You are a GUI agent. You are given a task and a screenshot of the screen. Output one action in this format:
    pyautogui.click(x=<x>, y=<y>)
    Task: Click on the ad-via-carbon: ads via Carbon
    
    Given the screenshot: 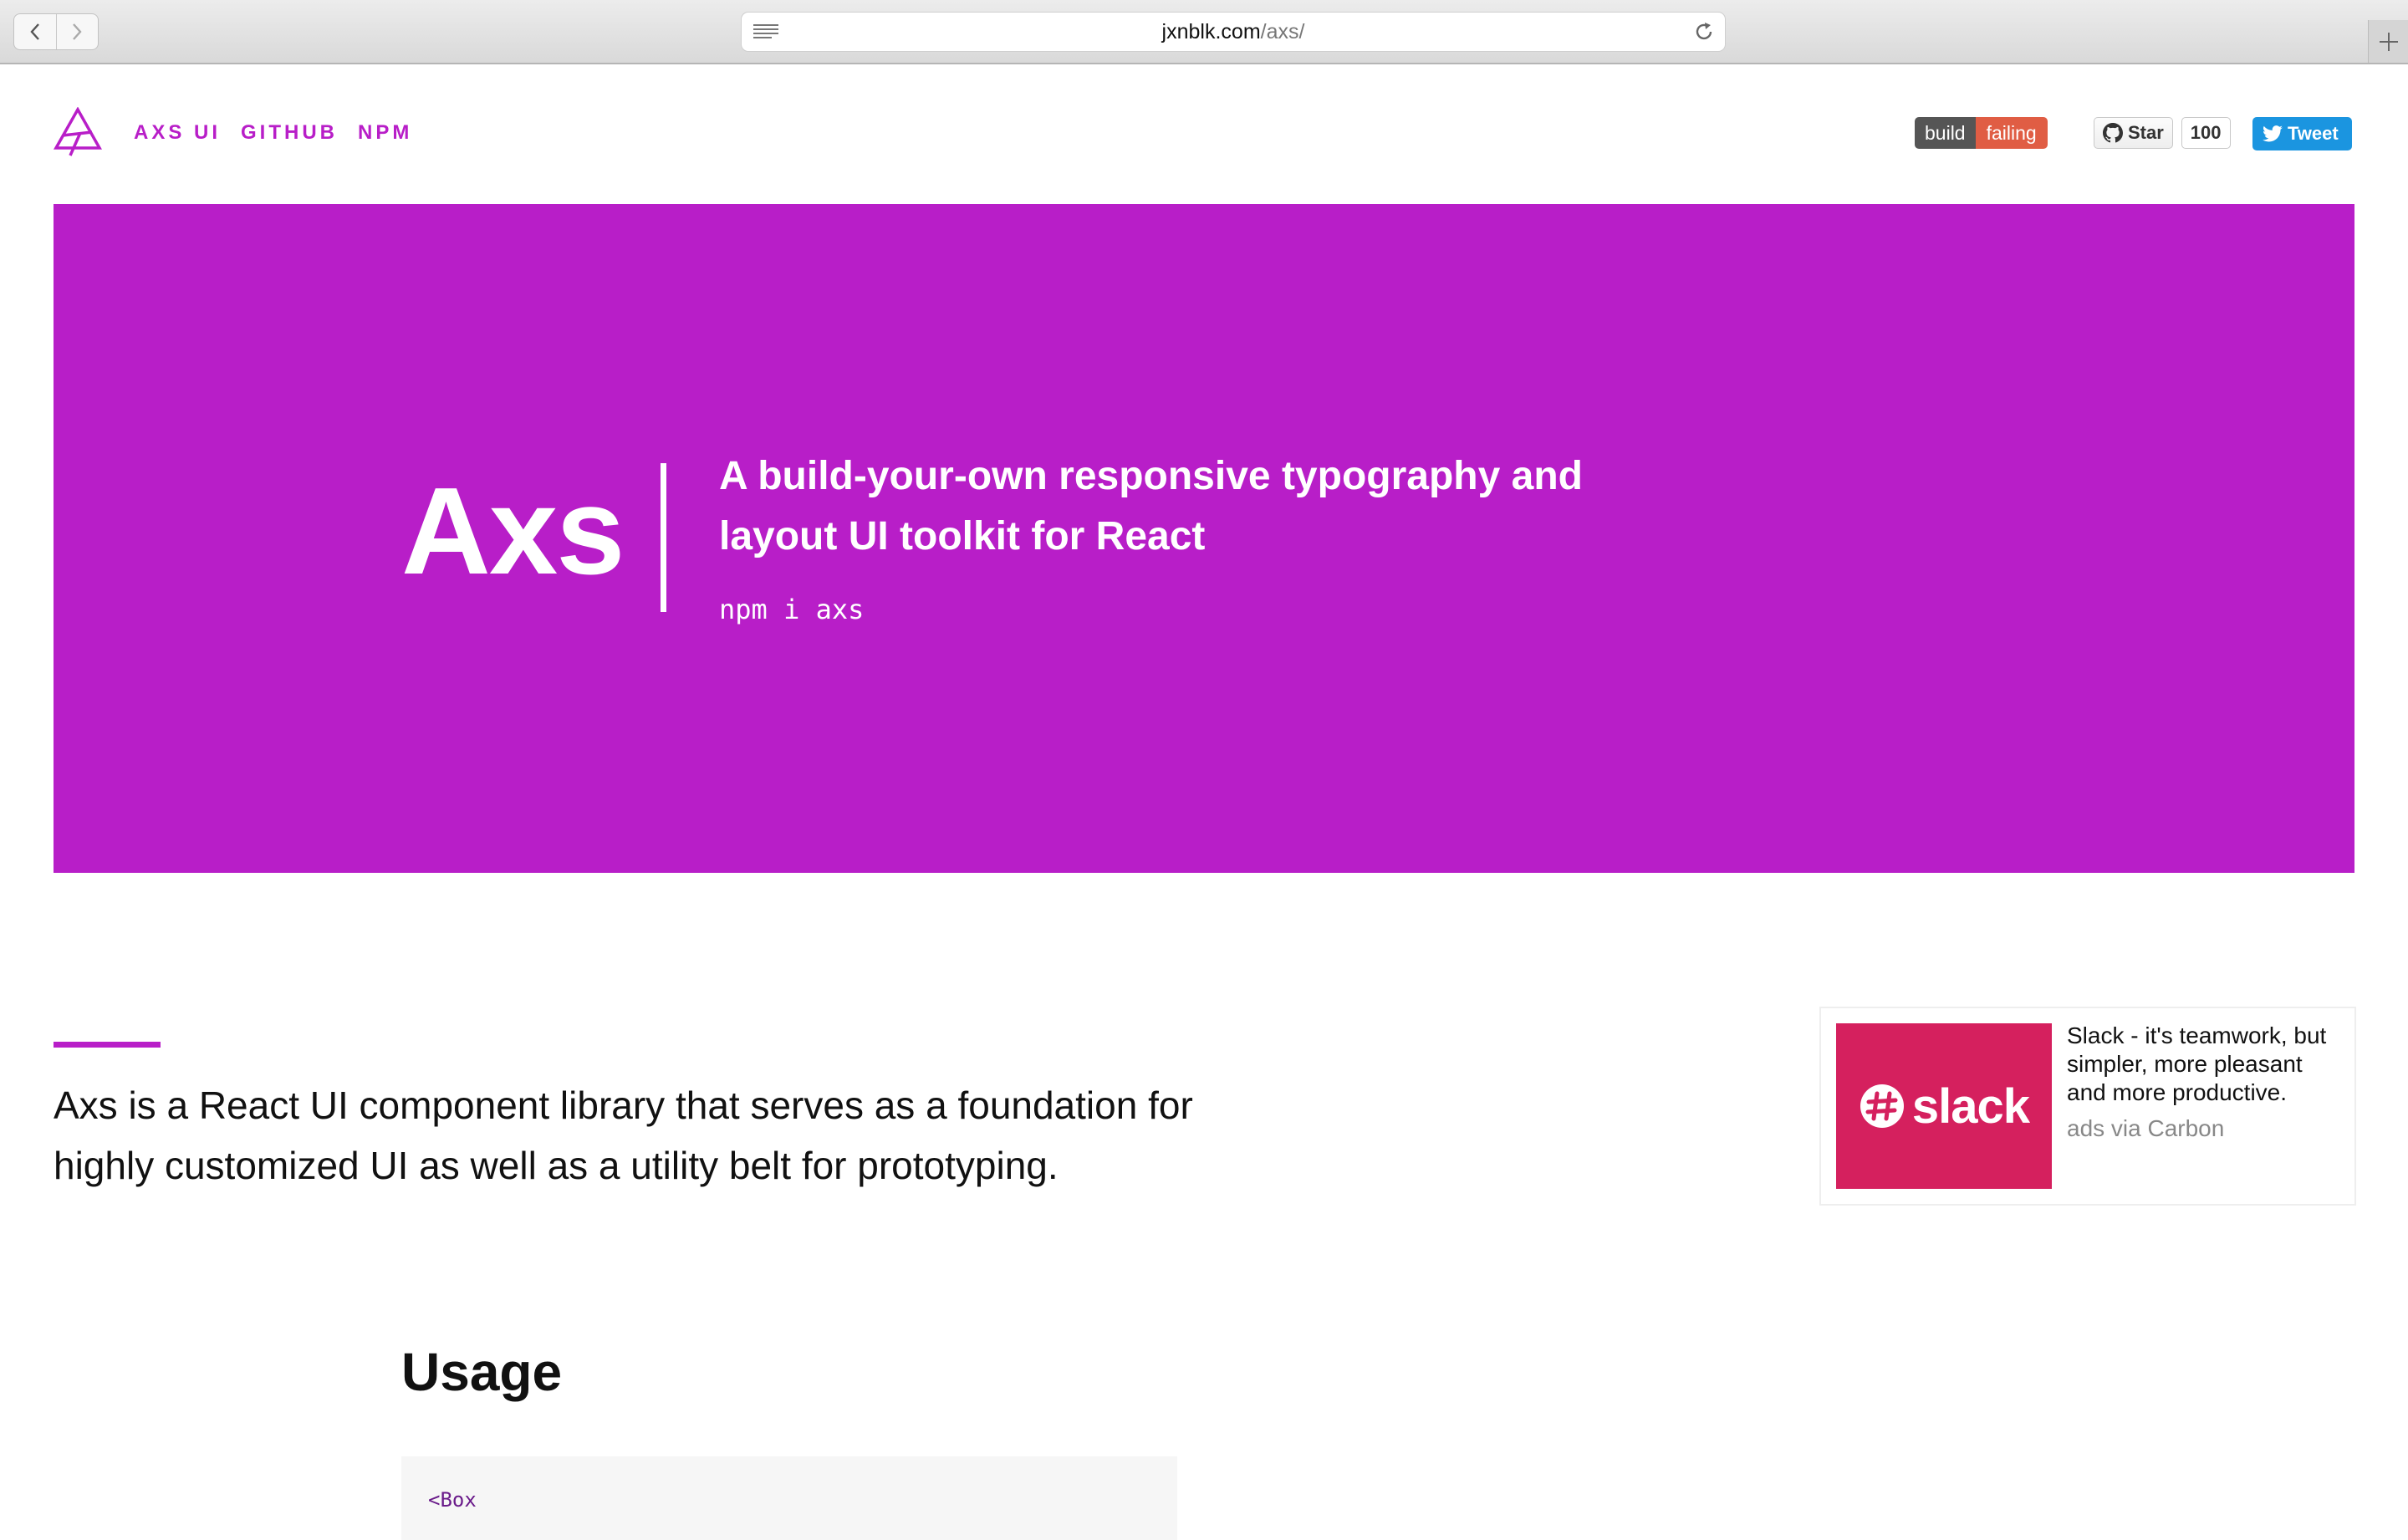 What is the action you would take?
    pyautogui.click(x=2145, y=1129)
    